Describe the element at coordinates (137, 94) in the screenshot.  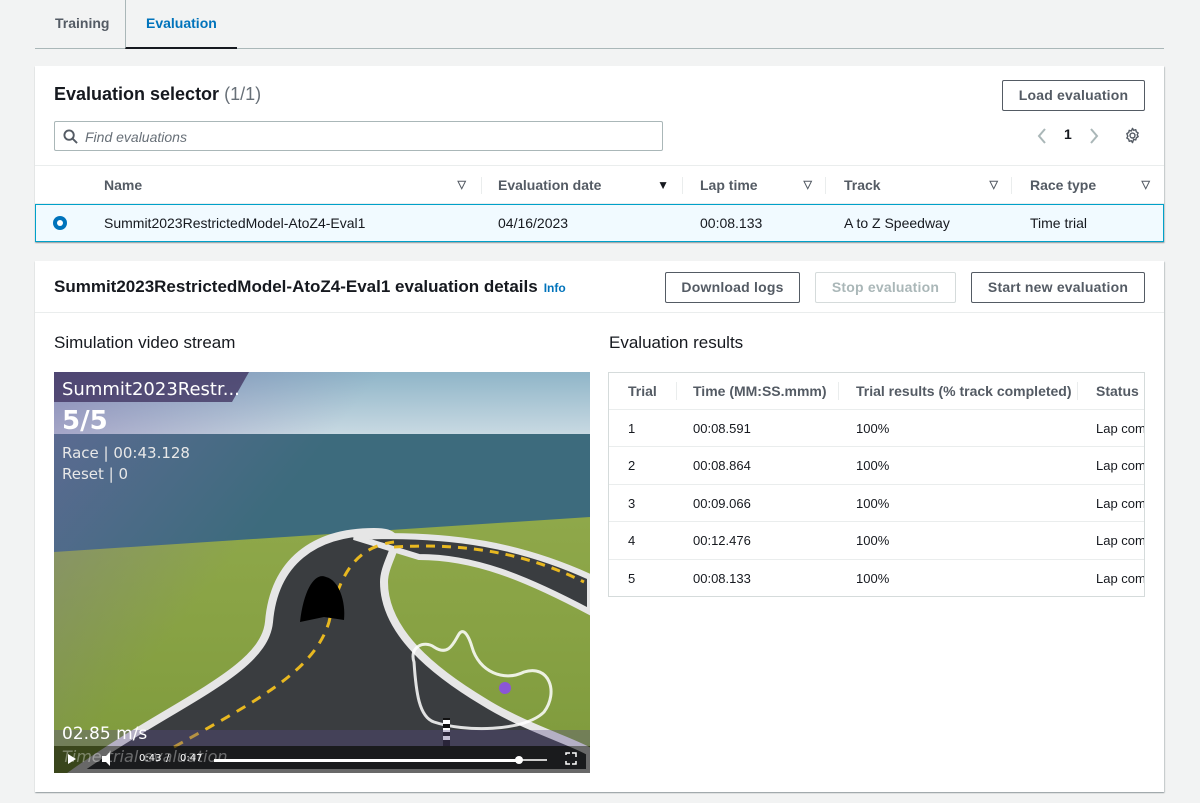
I see `selector-title-text: Evaluation selector` at that location.